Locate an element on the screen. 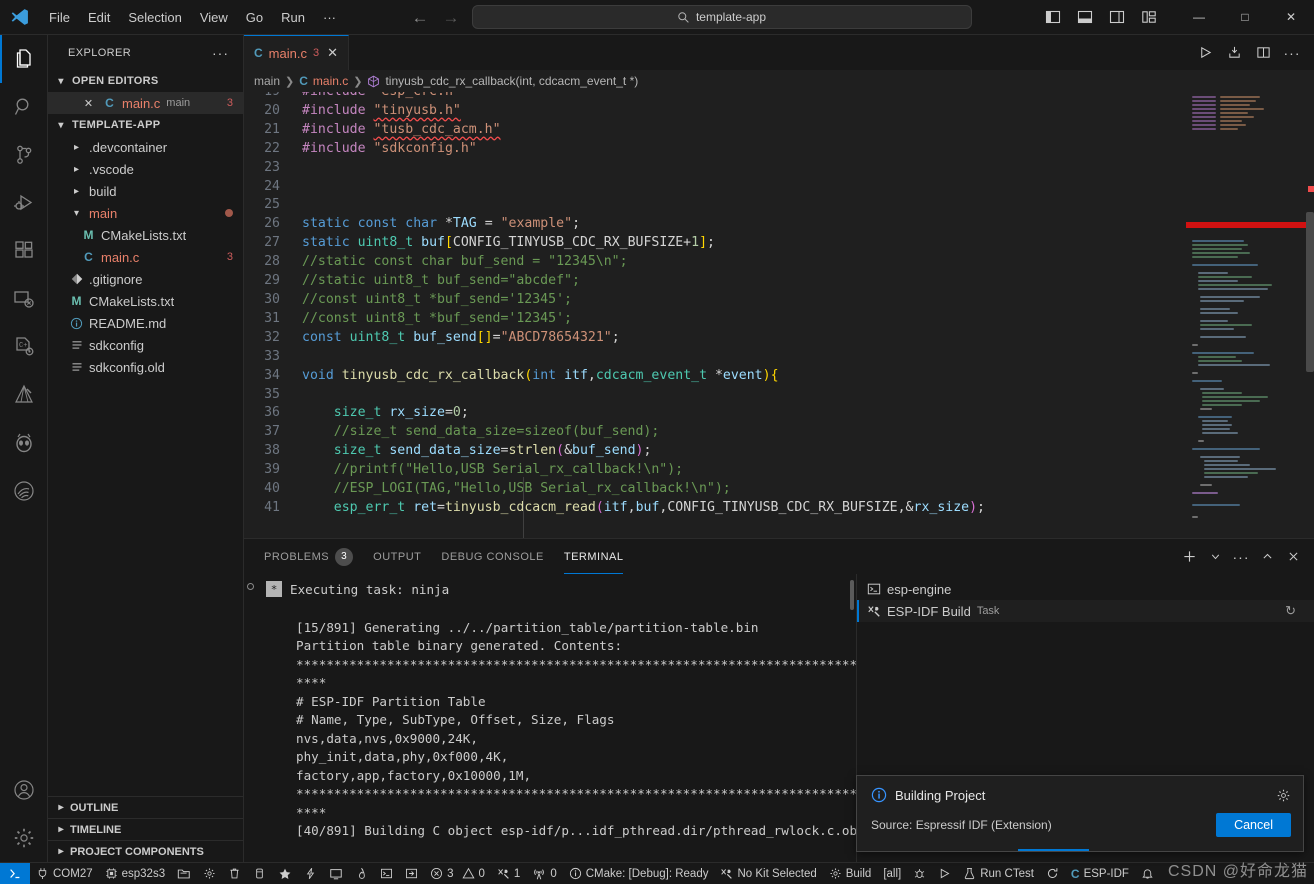 The image size is (1314, 884). status-item-run-ctest: Run CTest is located at coordinates (998, 873).